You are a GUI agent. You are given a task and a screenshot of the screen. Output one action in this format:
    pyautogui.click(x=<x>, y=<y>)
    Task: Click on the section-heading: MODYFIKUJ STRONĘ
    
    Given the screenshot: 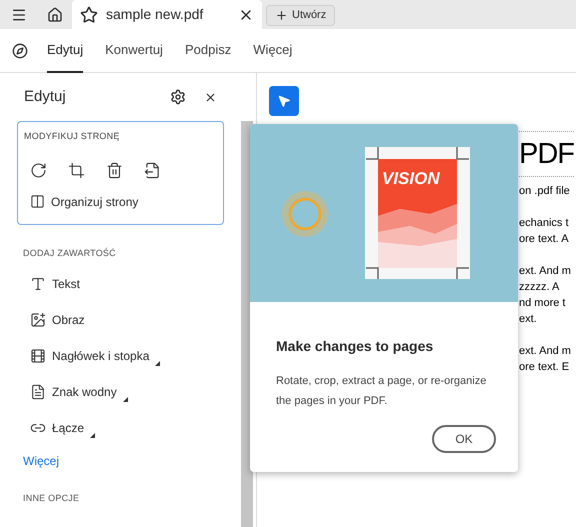 What is the action you would take?
    pyautogui.click(x=72, y=136)
    